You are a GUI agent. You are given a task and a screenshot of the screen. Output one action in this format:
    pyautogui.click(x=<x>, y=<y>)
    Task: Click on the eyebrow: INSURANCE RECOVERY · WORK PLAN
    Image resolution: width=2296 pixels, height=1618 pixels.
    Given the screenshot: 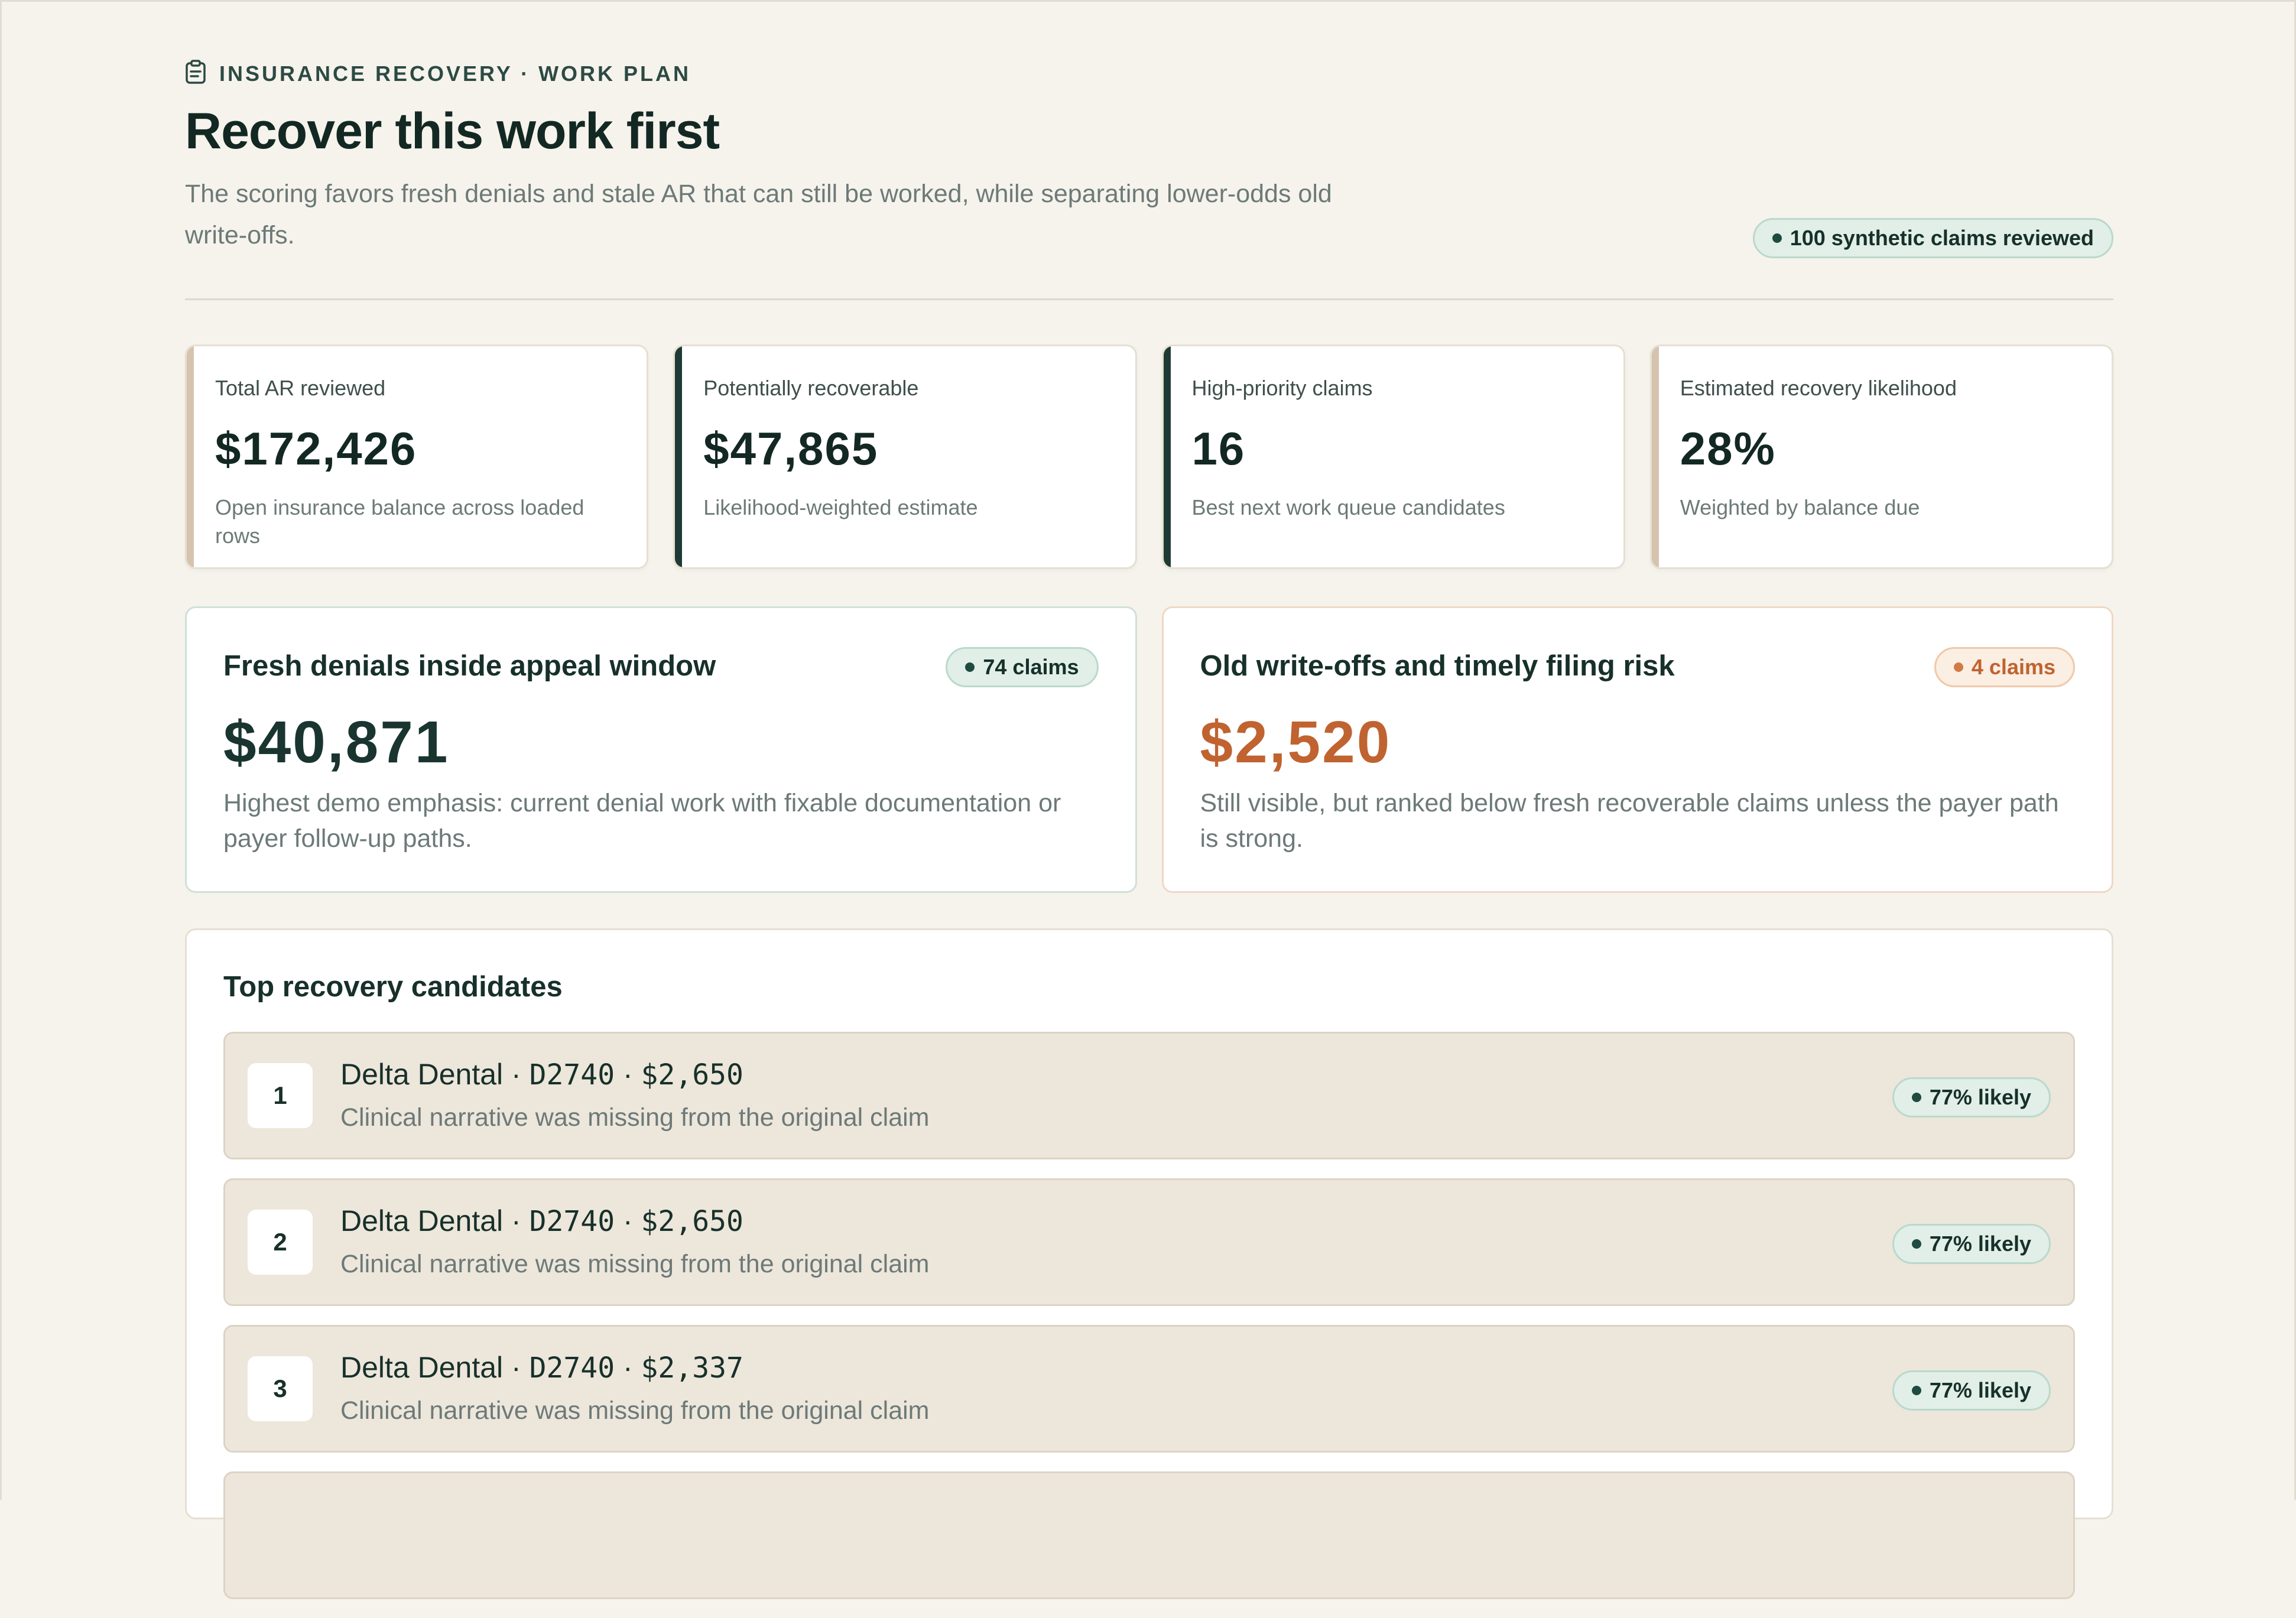 What is the action you would take?
    pyautogui.click(x=438, y=74)
    